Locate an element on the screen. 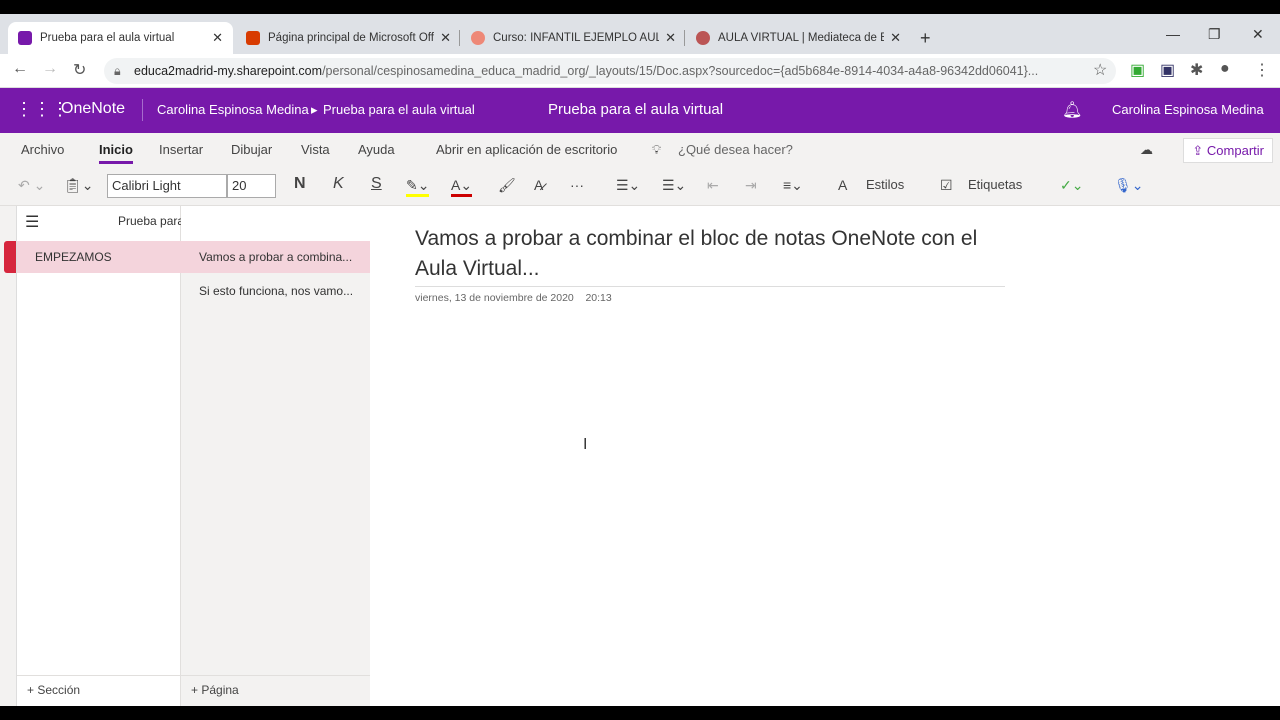 Image resolution: width=1280 pixels, height=720 pixels. breadcrumb-user: Carolina Espinosa Medina is located at coordinates (233, 109).